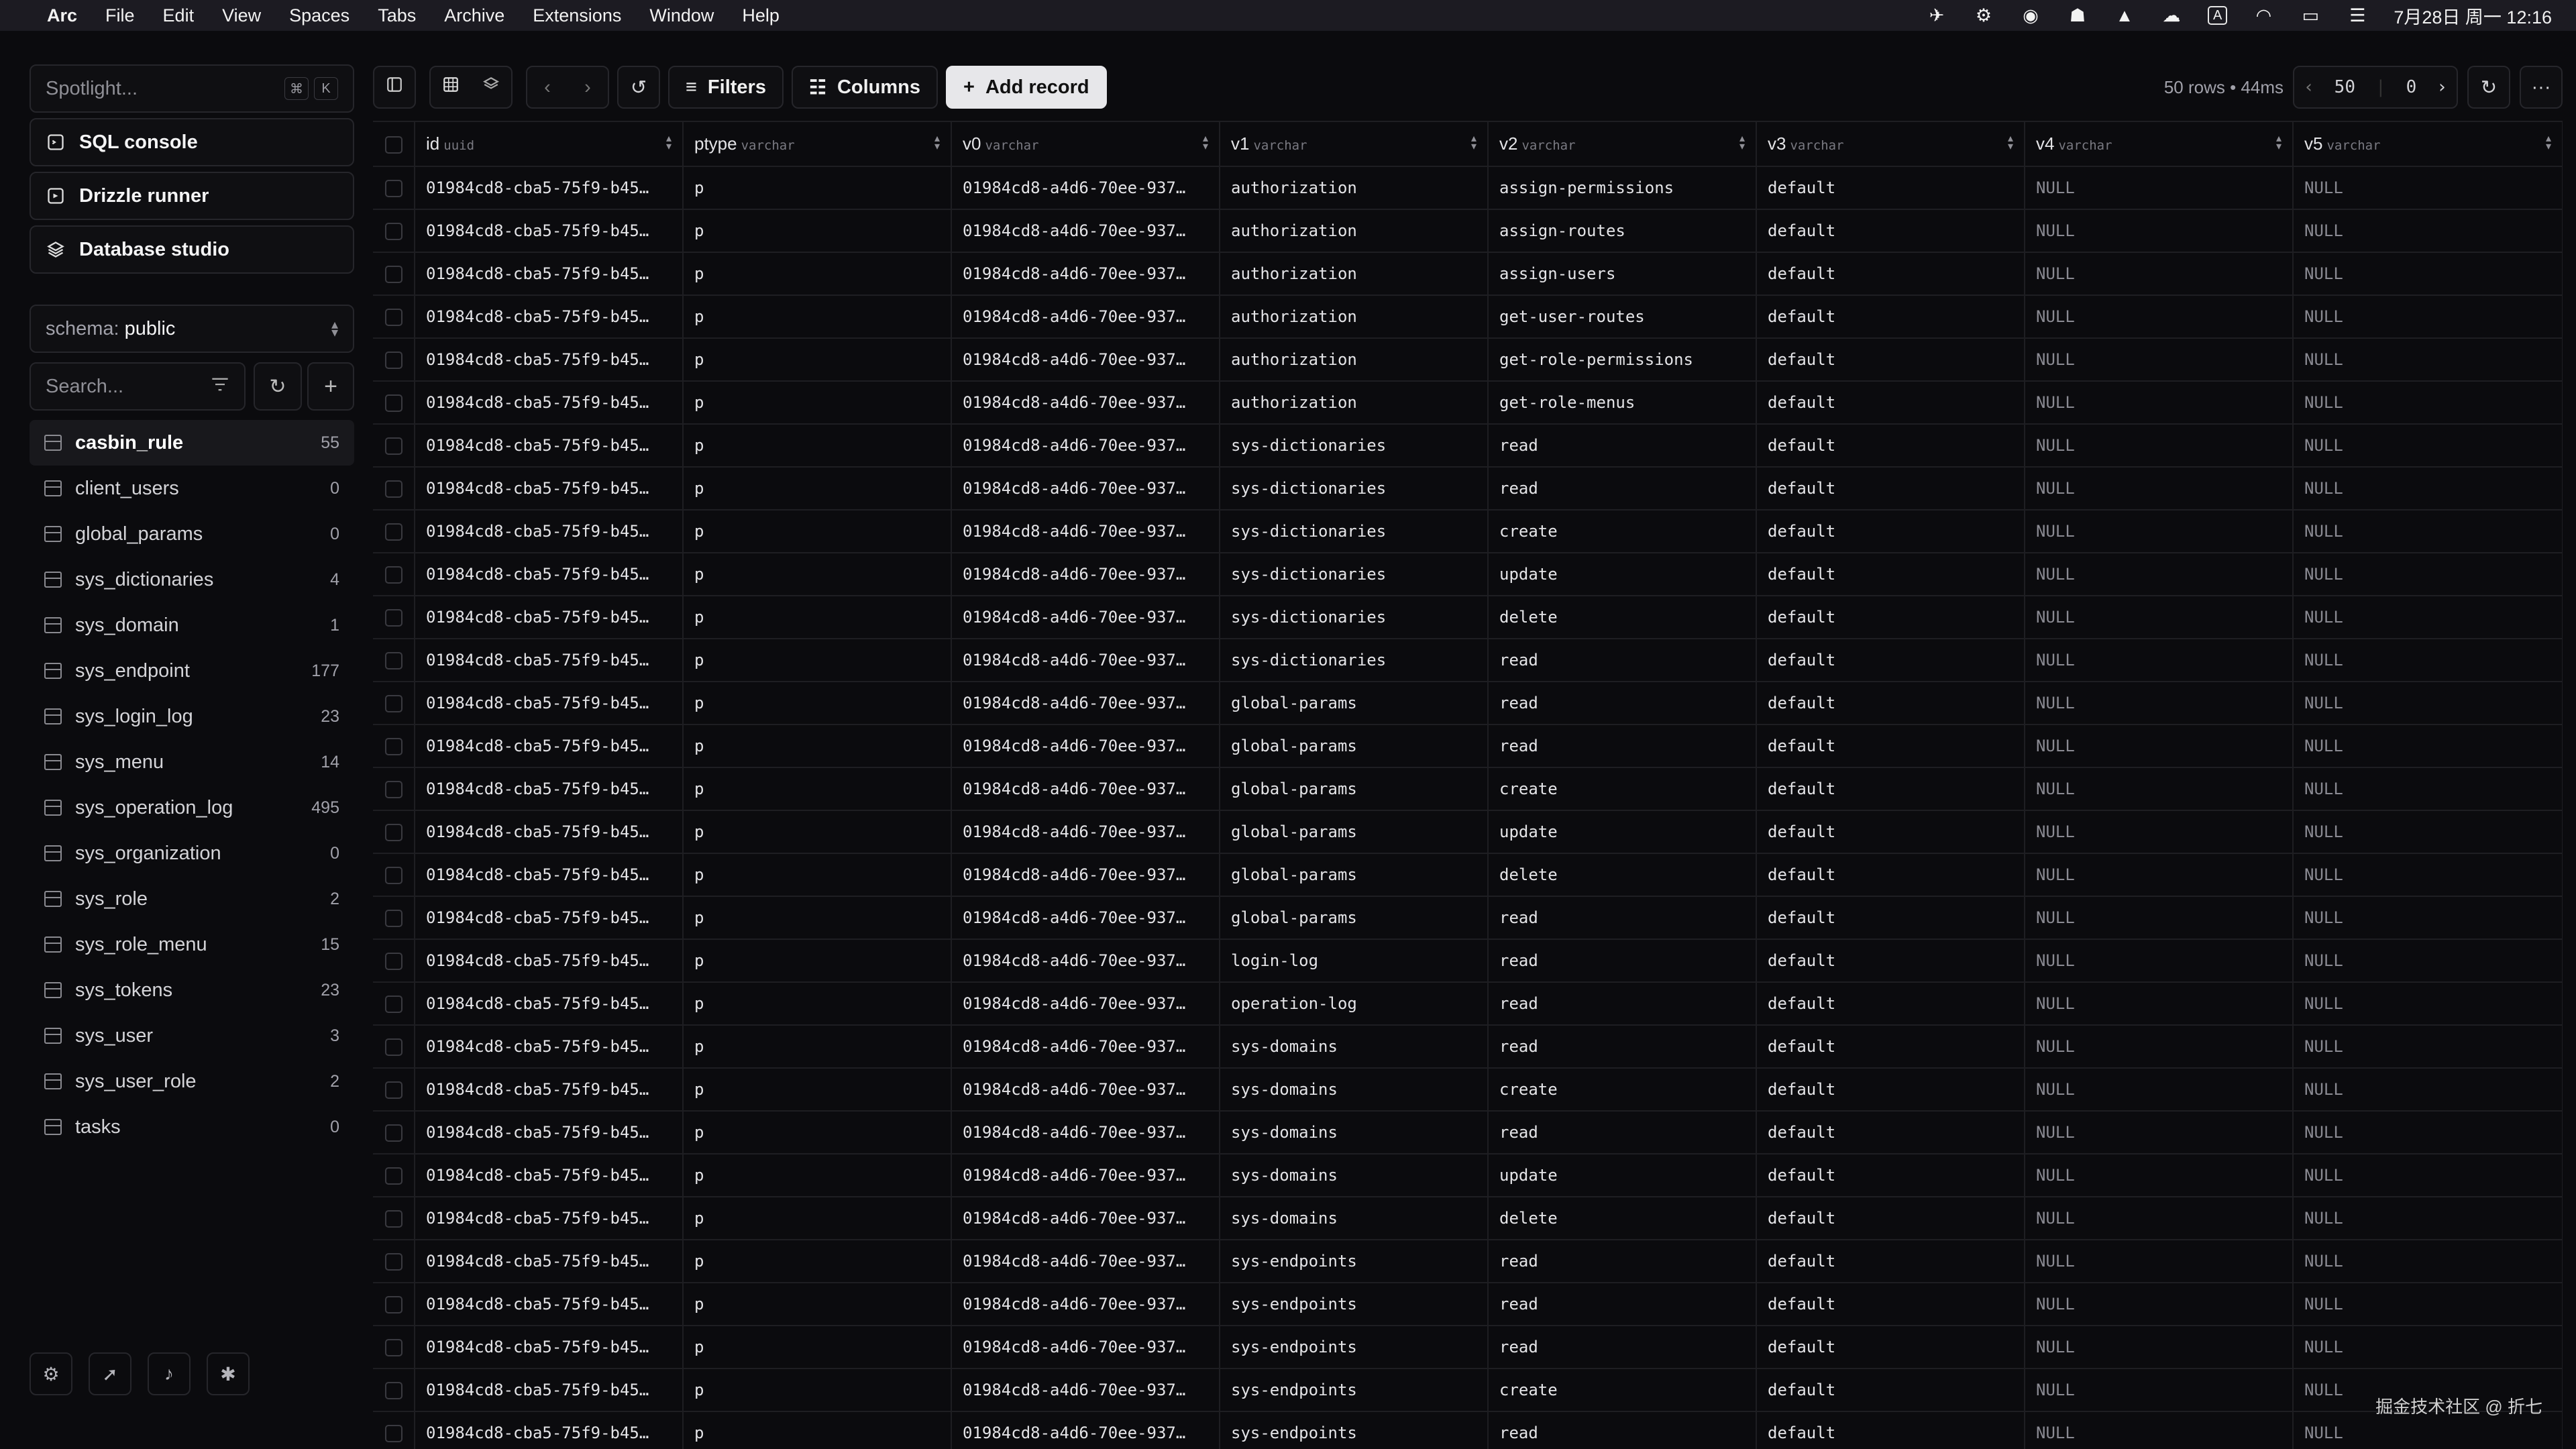 Image resolution: width=2576 pixels, height=1449 pixels. I want to click on cell-v2: update, so click(1622, 1175).